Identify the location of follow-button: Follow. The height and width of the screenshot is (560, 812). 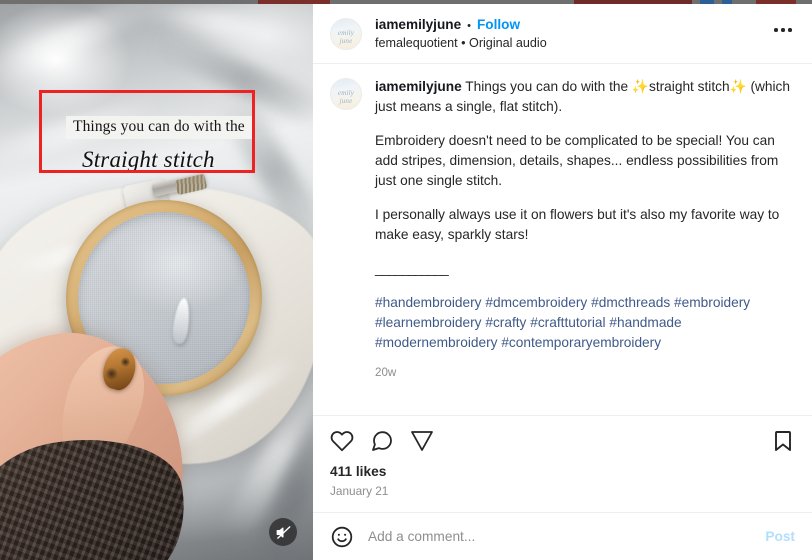
(498, 25).